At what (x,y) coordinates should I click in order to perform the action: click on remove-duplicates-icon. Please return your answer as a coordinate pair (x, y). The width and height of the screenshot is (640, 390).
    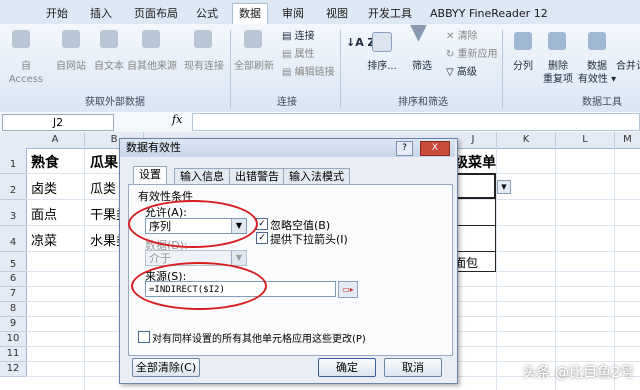
    Looking at the image, I should click on (557, 41).